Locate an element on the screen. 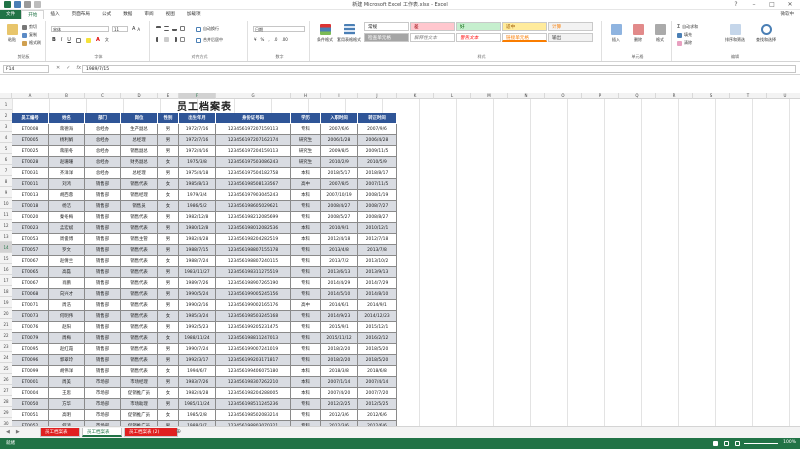  confirm-edit-icon: ✓ is located at coordinates (68, 68).